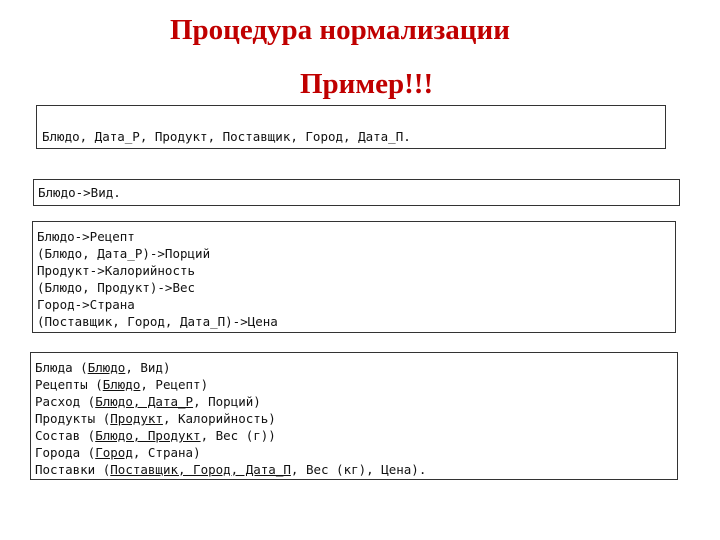 The width and height of the screenshot is (720, 540). What do you see at coordinates (116, 287) in the screenshot?
I see `dependency-line: (Блюдо, Продукт)->Вес` at bounding box center [116, 287].